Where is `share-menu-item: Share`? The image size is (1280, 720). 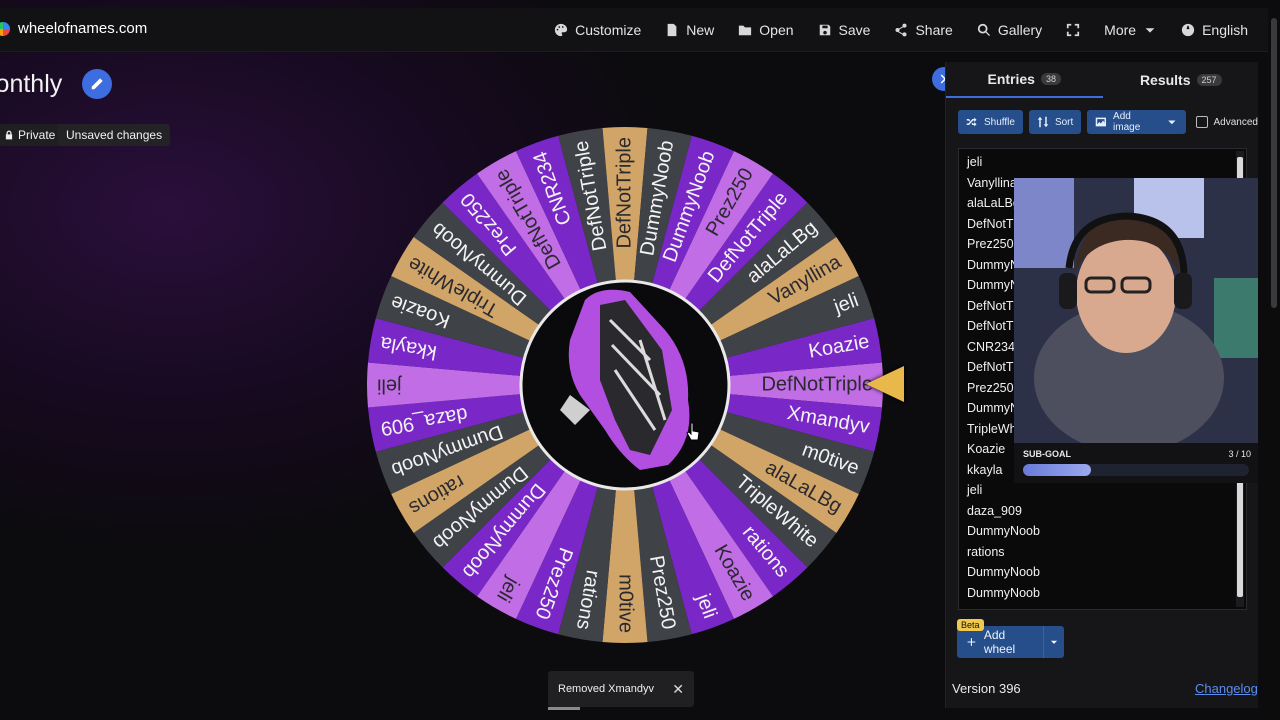
share-menu-item: Share is located at coordinates (923, 30).